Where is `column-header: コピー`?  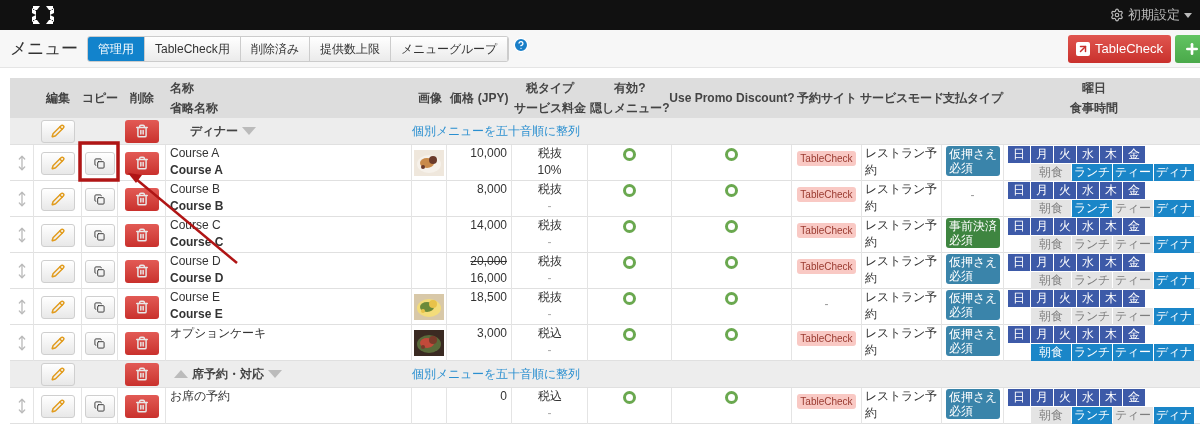
column-header: コピー is located at coordinates (100, 98).